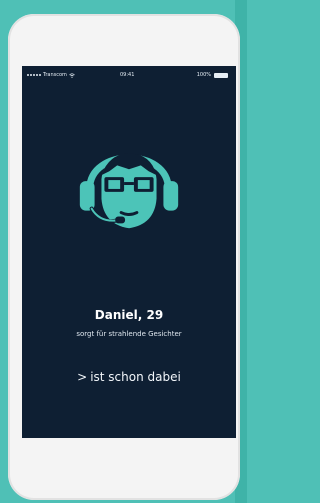 The height and width of the screenshot is (503, 320). Describe the element at coordinates (129, 191) in the screenshot. I see `headset-support-agent-icon` at that location.